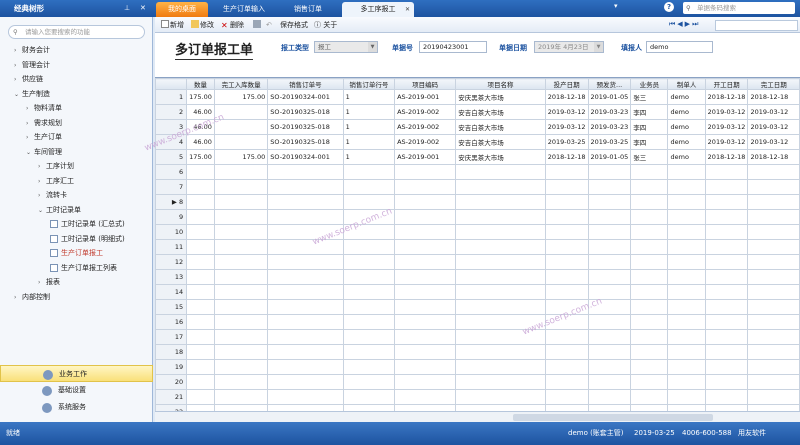  I want to click on horizontal-scrollbar, so click(477, 416).